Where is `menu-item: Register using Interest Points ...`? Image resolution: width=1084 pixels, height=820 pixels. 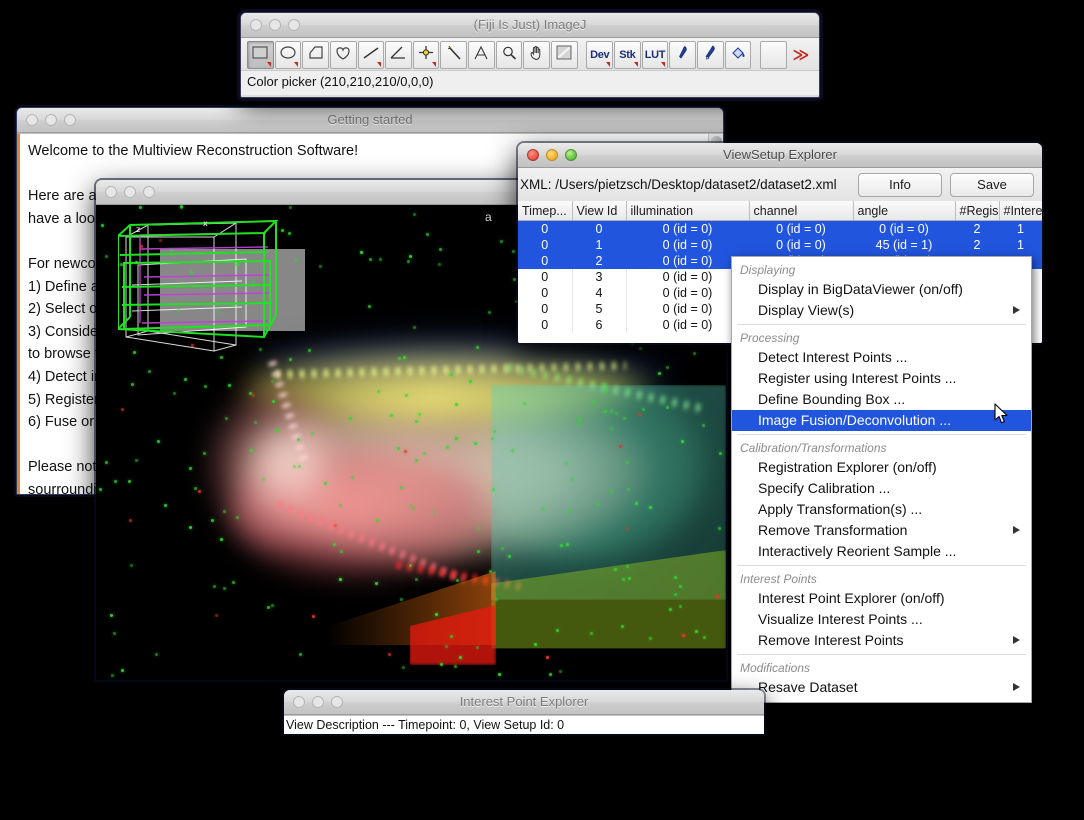 menu-item: Register using Interest Points ... is located at coordinates (881, 378).